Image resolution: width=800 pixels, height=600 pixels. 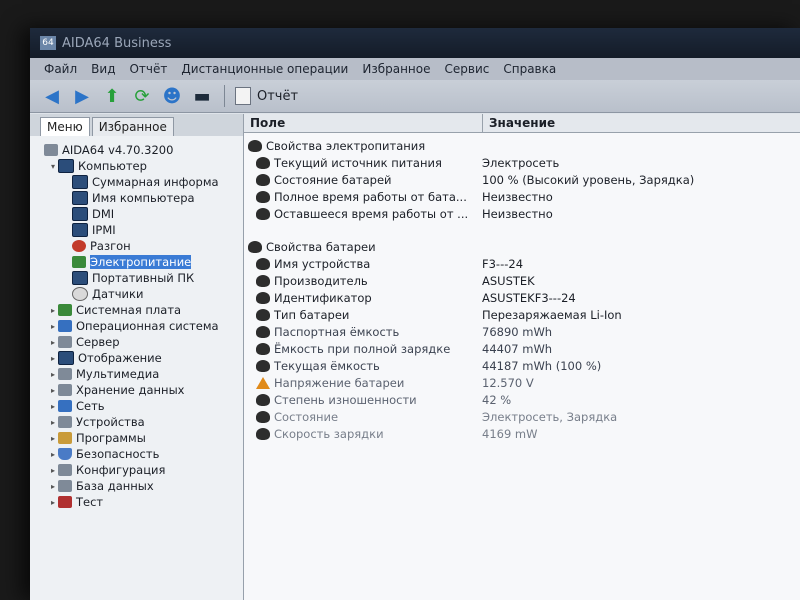 I want to click on monitor-icon: ▬, so click(x=202, y=96).